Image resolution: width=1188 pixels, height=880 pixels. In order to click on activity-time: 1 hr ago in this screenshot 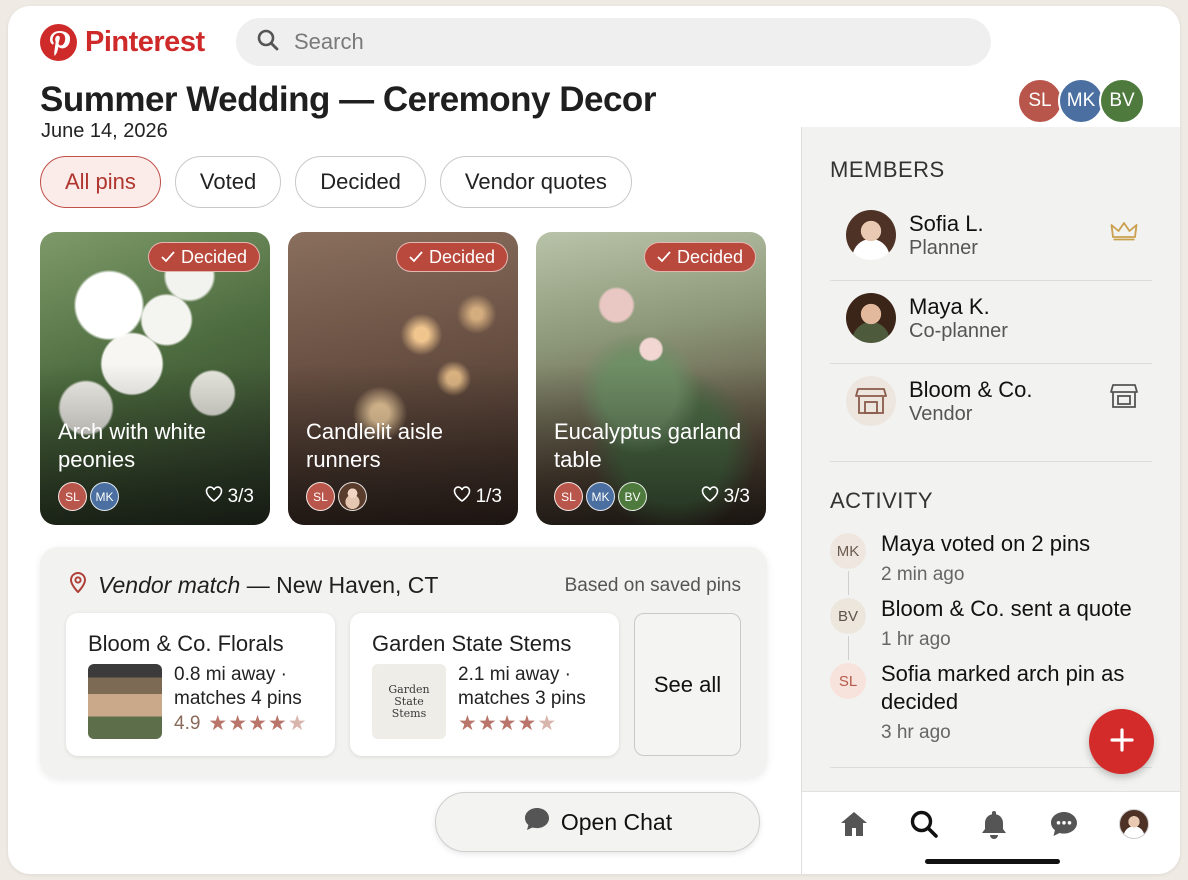, I will do `click(916, 639)`.